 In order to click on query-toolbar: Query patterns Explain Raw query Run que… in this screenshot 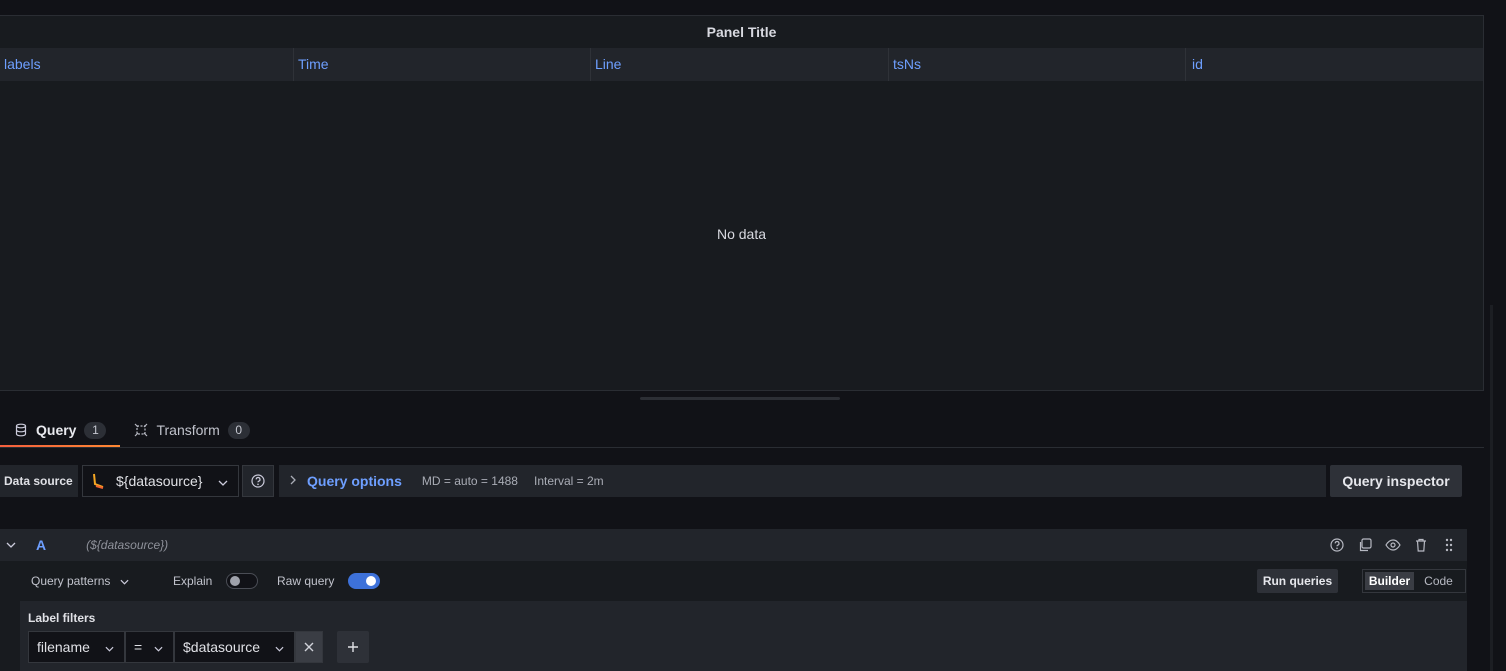, I will do `click(733, 581)`.